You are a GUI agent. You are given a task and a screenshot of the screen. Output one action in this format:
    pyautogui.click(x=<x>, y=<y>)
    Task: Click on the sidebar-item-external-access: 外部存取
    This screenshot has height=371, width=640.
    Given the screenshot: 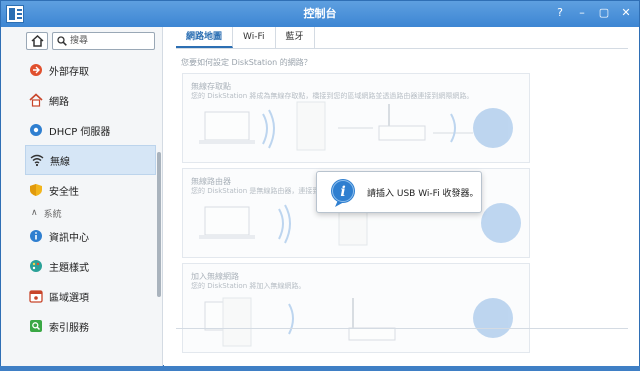 What is the action you would take?
    pyautogui.click(x=90, y=70)
    